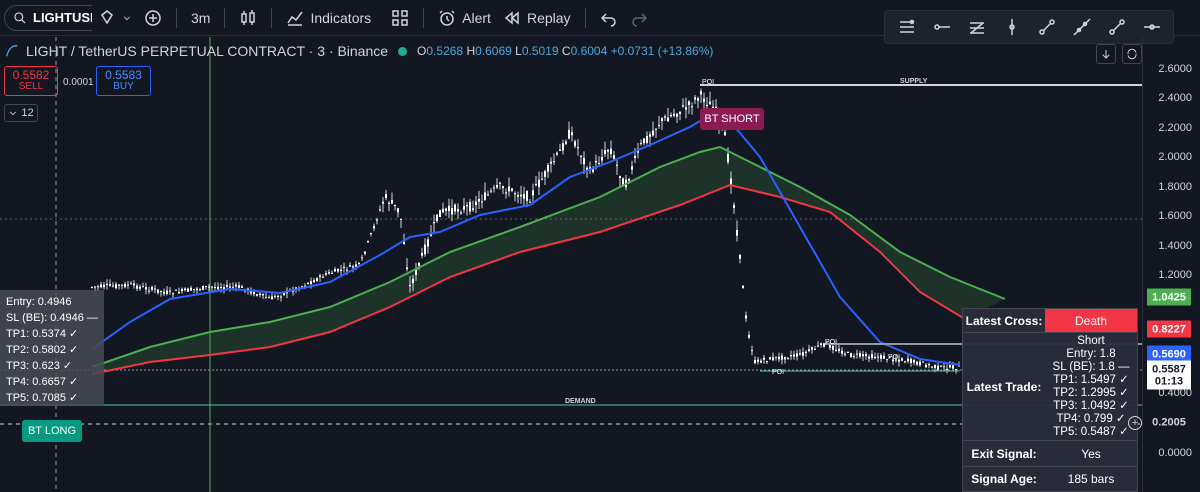 This screenshot has height=492, width=1200. I want to click on reset-chart-button, so click(1132, 54).